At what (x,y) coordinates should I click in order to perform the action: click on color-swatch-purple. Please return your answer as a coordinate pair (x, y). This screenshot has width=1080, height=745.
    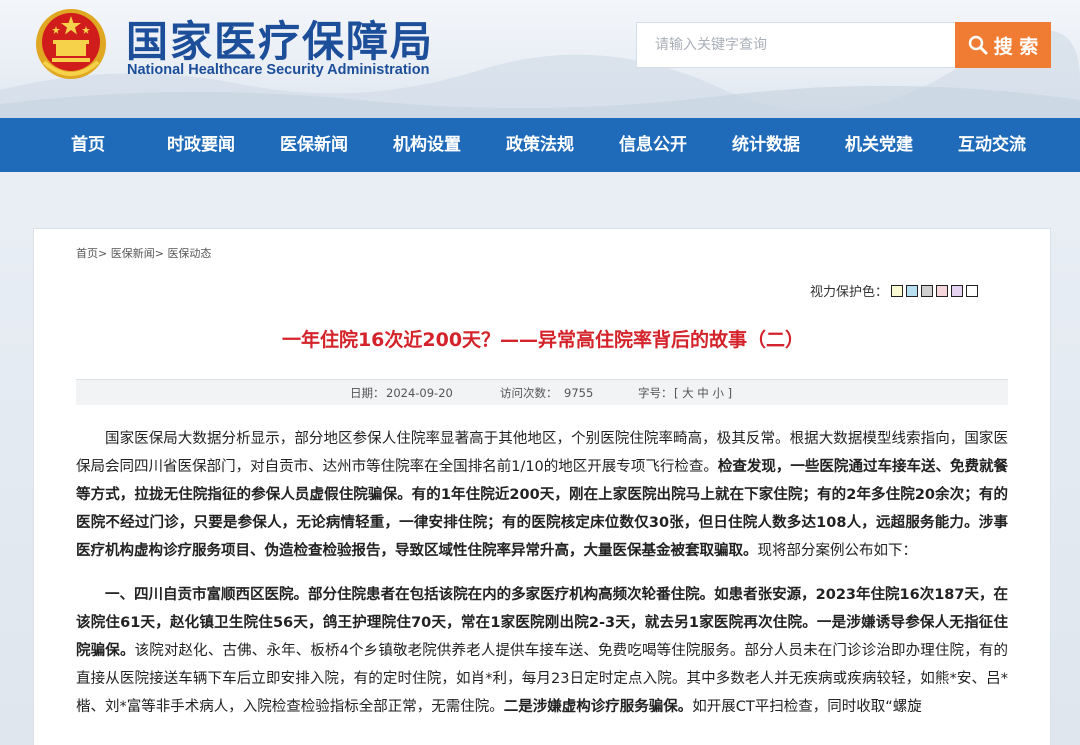
    Looking at the image, I should click on (957, 290).